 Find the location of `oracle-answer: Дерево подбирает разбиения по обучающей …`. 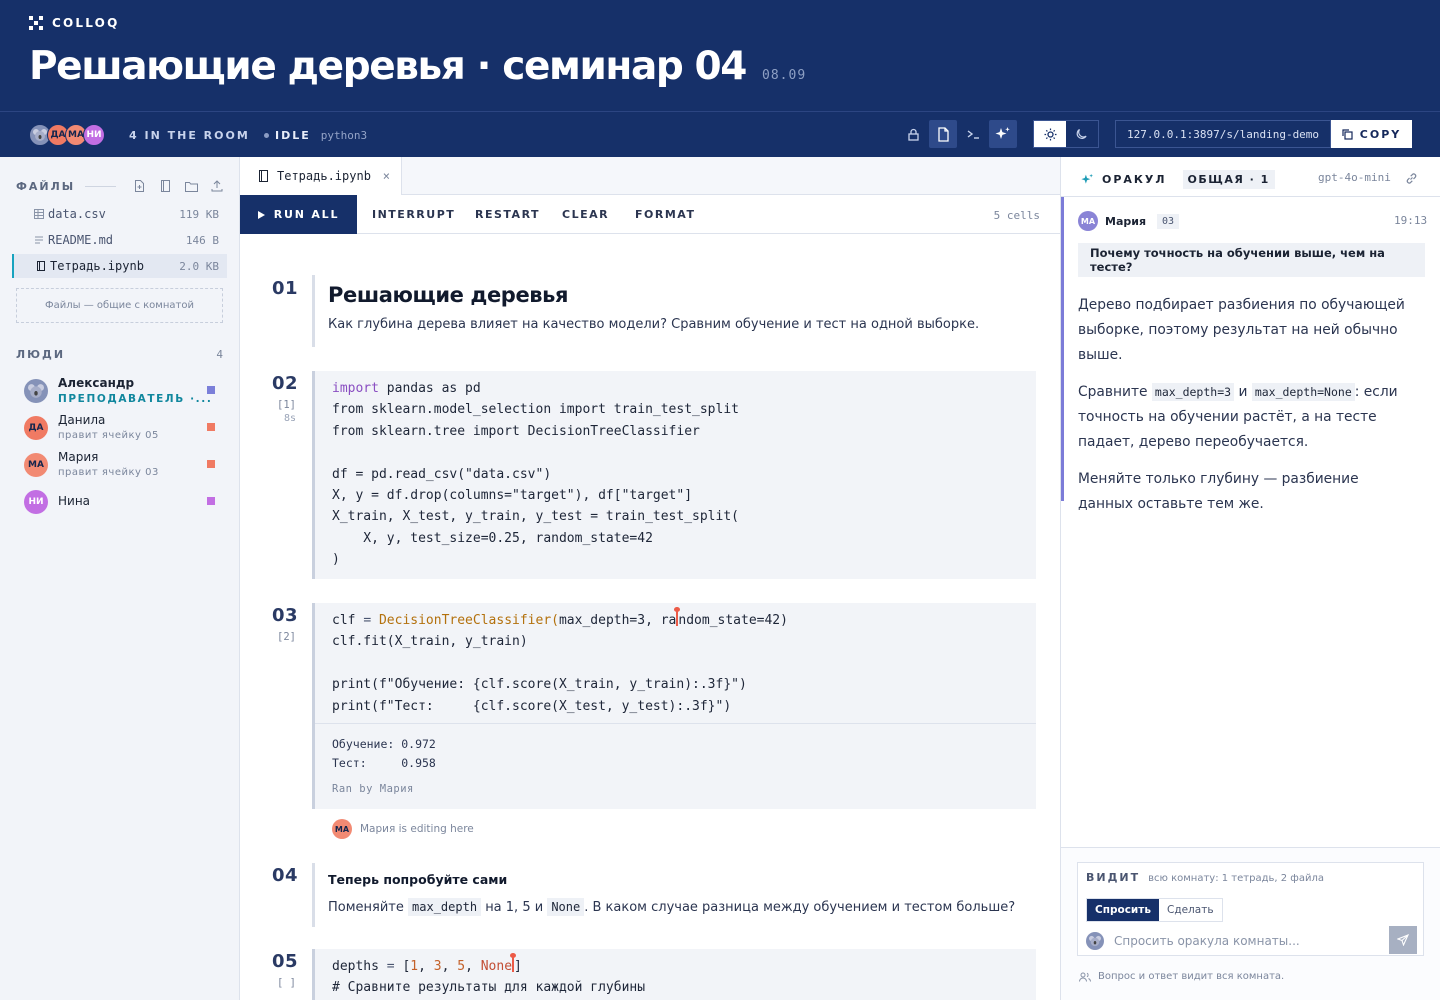

oracle-answer: Дерево подбирает разбиения по обучающей … is located at coordinates (1248, 411).